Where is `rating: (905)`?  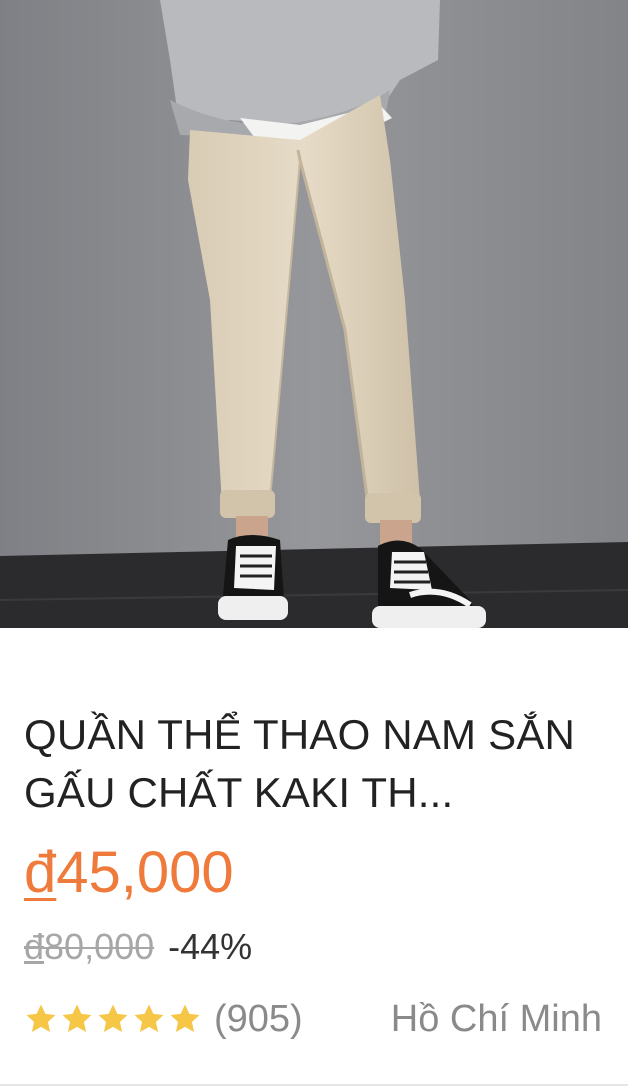
rating: (905) is located at coordinates (163, 1019).